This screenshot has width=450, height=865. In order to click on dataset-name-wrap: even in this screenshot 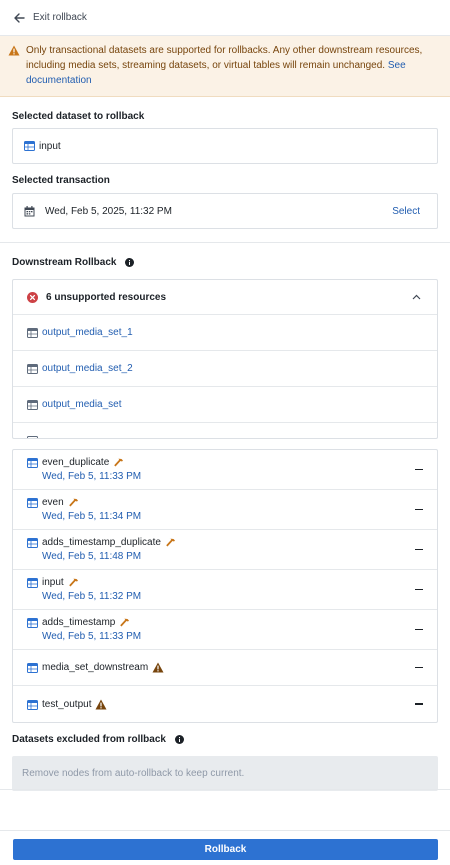, I will do `click(91, 502)`.